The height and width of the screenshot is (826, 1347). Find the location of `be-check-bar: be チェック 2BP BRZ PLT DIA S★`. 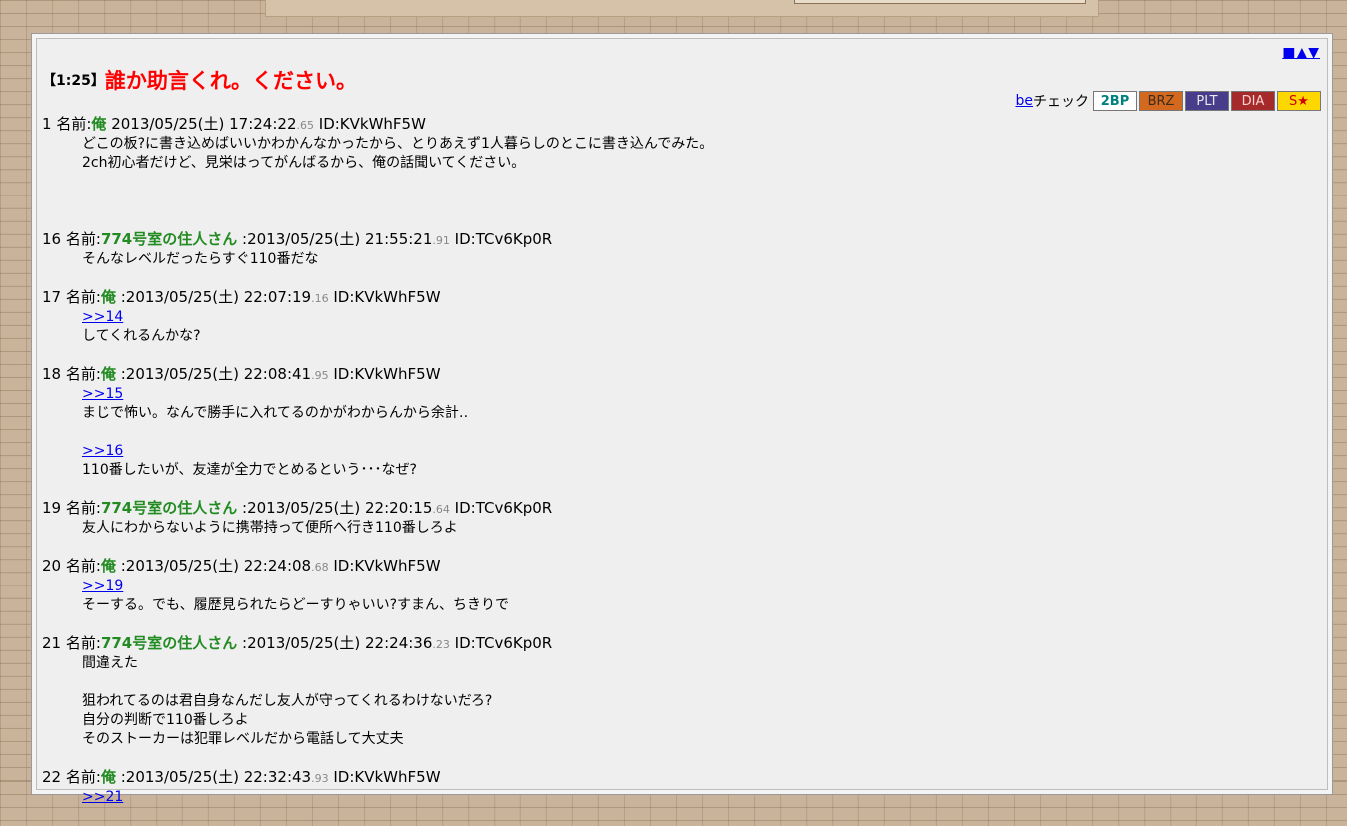

be-check-bar: be チェック 2BP BRZ PLT DIA S★ is located at coordinates (1168, 101).